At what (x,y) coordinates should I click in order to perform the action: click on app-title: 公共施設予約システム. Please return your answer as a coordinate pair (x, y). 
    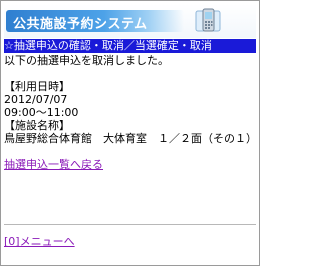
    Looking at the image, I should click on (80, 24).